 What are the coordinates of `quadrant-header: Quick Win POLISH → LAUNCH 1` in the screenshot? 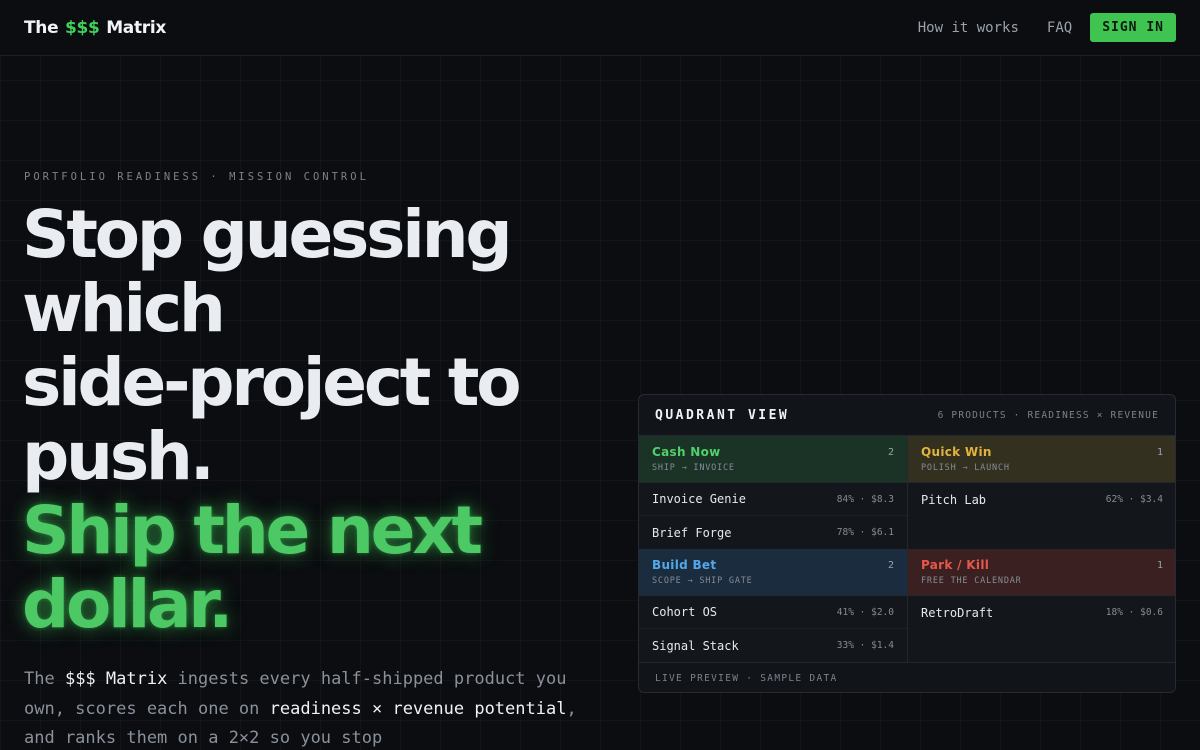 It's located at (1041, 459).